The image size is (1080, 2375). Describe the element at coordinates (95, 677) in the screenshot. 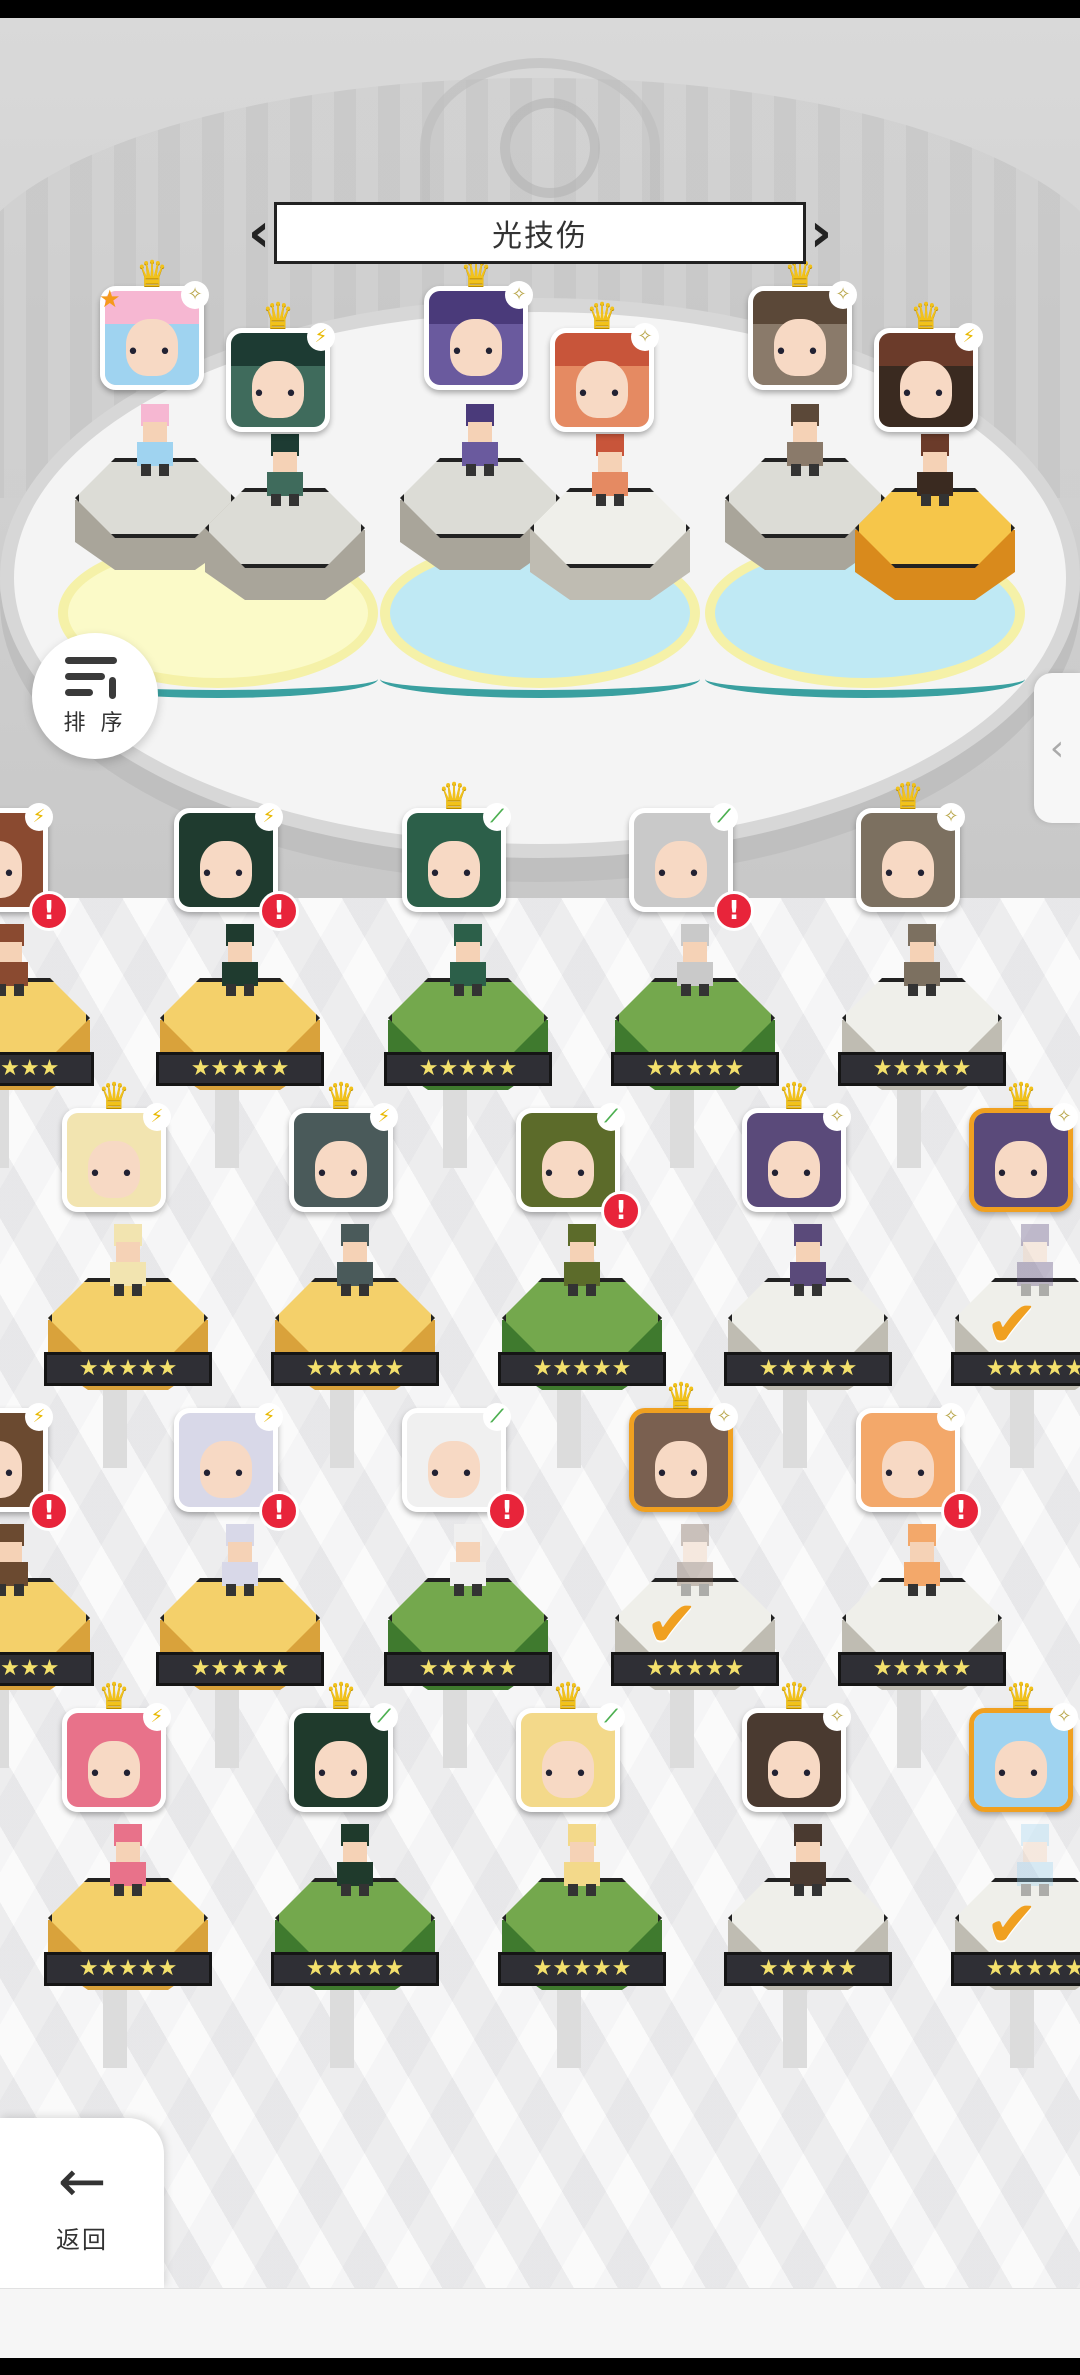

I see `sort-descending-icon` at that location.